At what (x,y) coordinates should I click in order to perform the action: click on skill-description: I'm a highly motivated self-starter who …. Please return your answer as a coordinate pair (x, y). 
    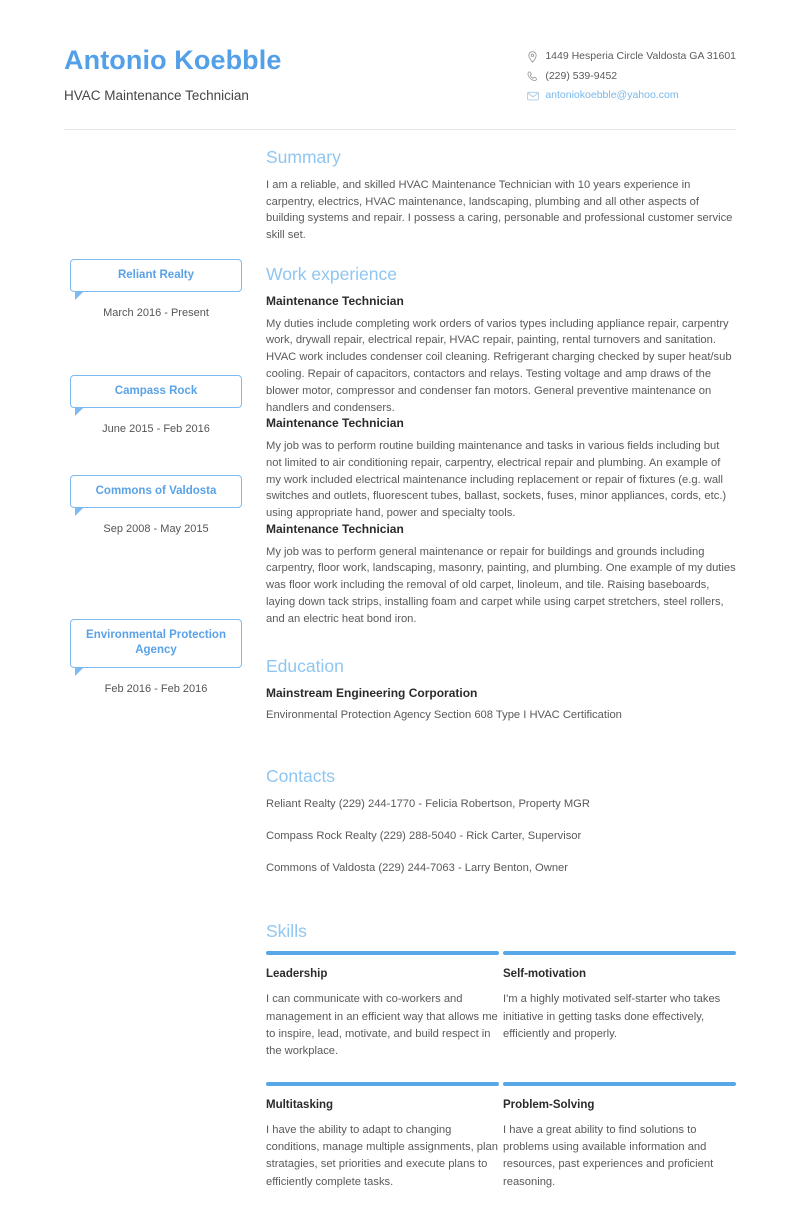
    Looking at the image, I should click on (612, 1017).